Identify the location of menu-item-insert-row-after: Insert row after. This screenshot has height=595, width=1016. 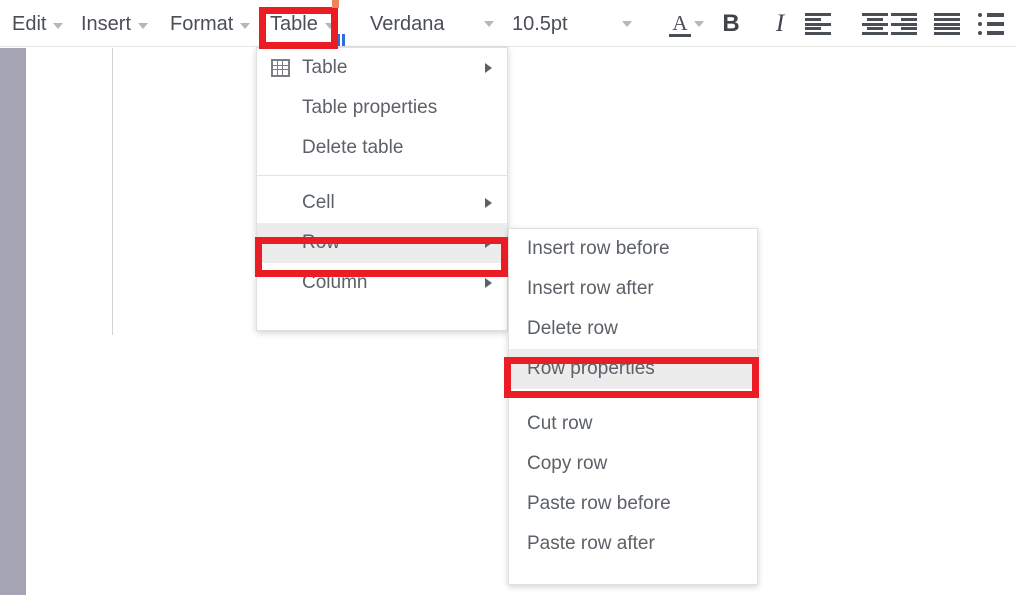
(633, 289).